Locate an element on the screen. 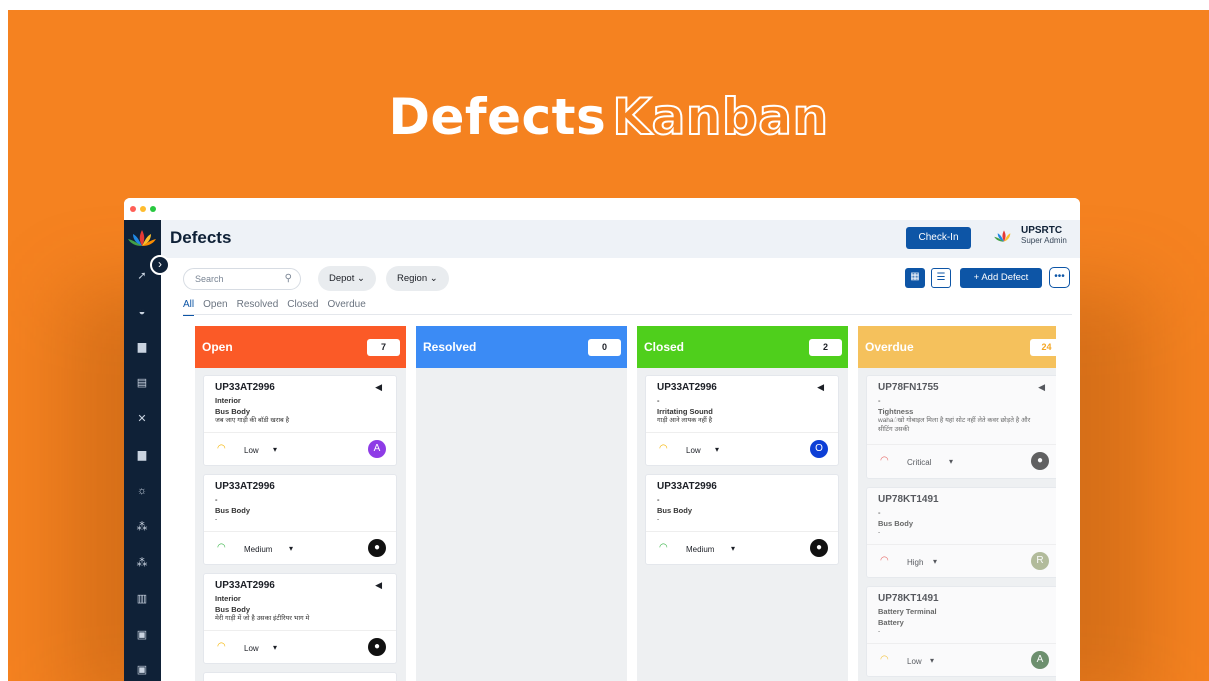 This screenshot has width=1209, height=681. depot-filter: Depot ⌄ is located at coordinates (347, 278).